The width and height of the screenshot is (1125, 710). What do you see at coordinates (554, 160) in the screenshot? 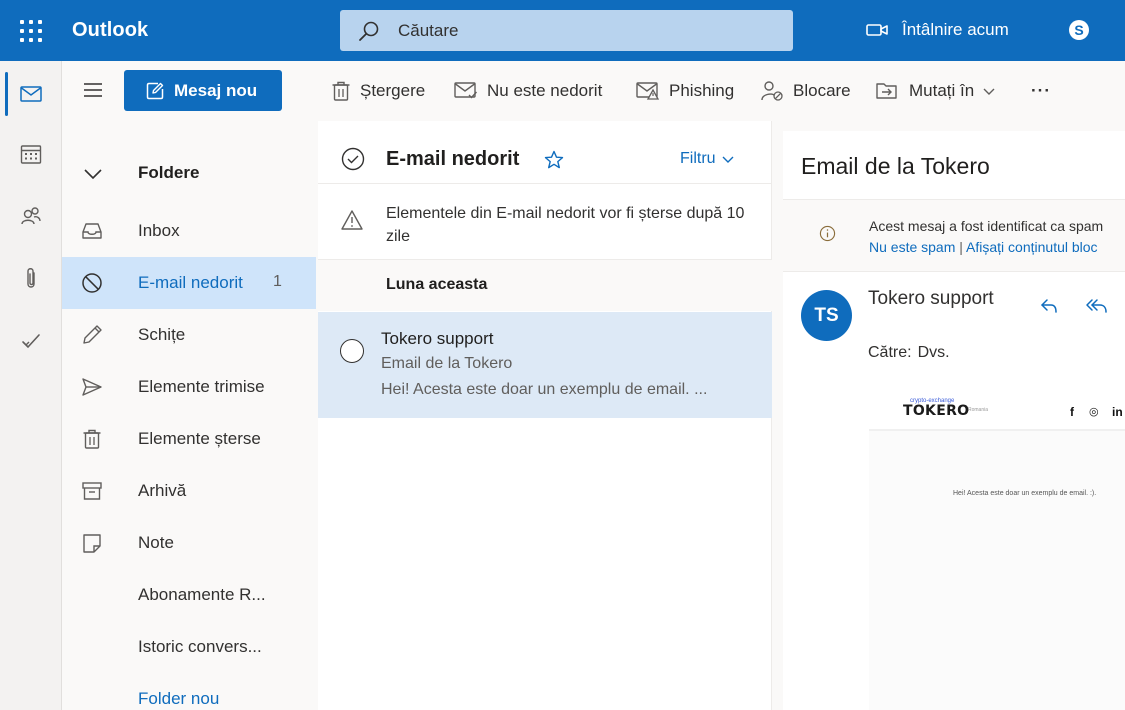
I see `favorite-star-icon` at bounding box center [554, 160].